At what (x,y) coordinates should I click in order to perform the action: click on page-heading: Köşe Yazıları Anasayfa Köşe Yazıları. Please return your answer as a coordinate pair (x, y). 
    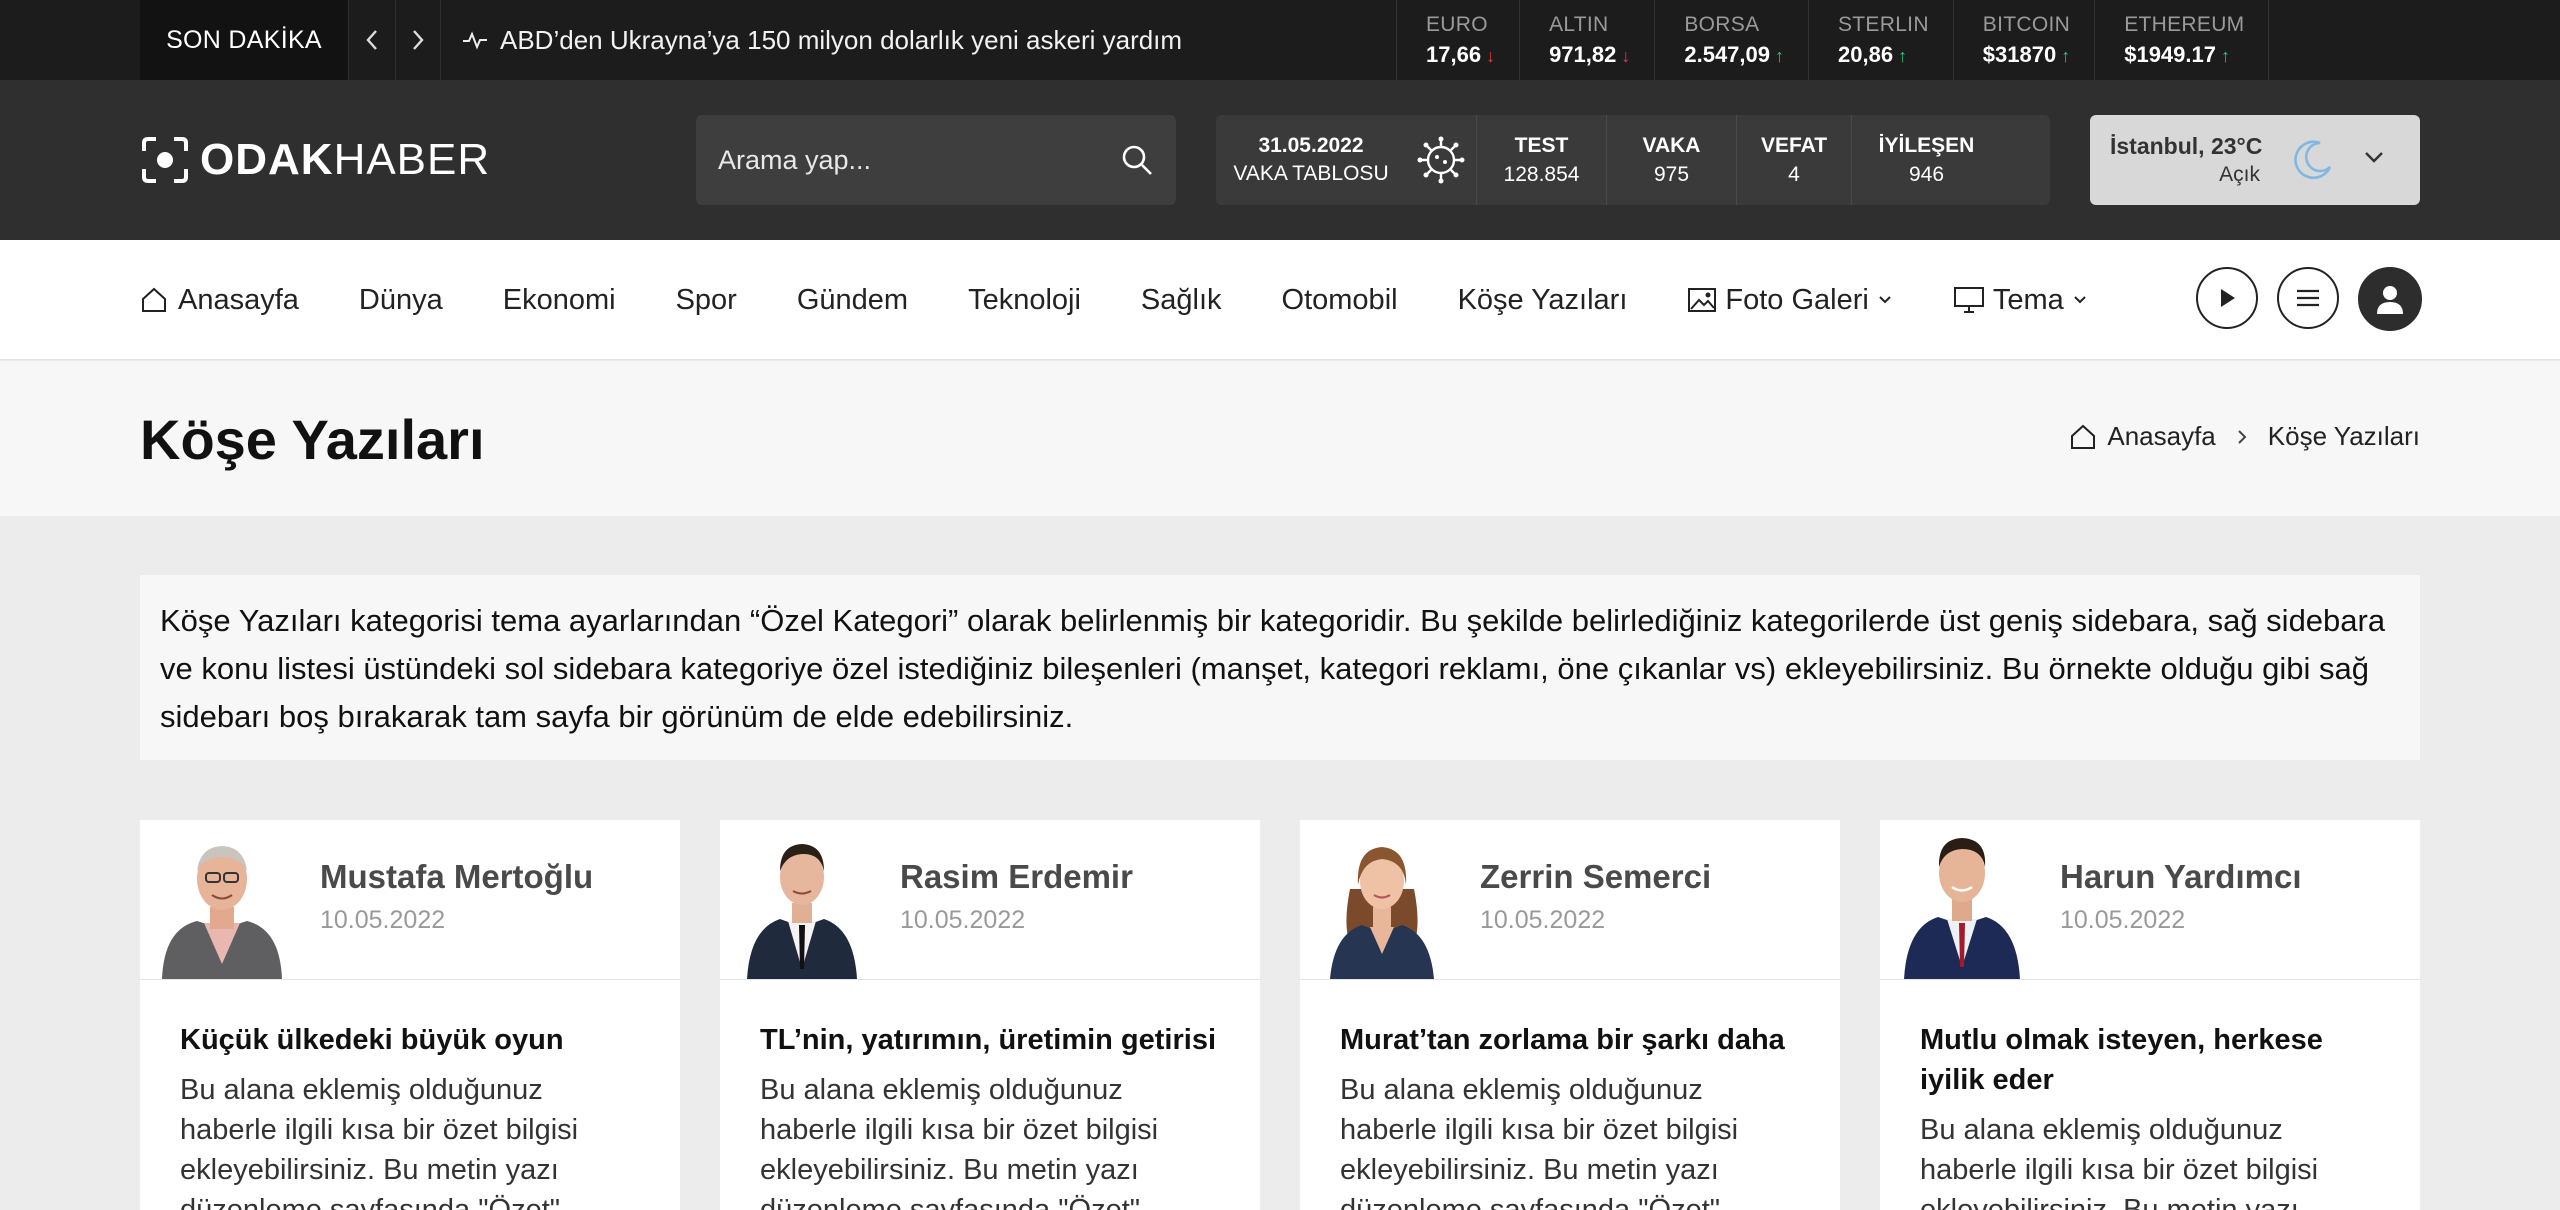
    Looking at the image, I should click on (1280, 438).